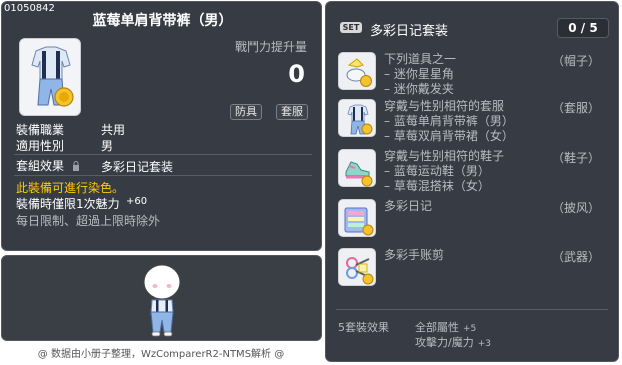  What do you see at coordinates (583, 28) in the screenshot?
I see `set-progress-count: 0 / 5` at bounding box center [583, 28].